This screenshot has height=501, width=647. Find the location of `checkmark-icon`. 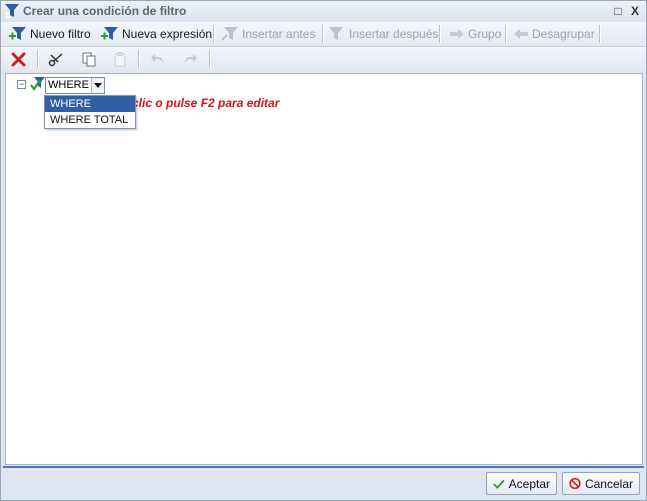

checkmark-icon is located at coordinates (499, 484).